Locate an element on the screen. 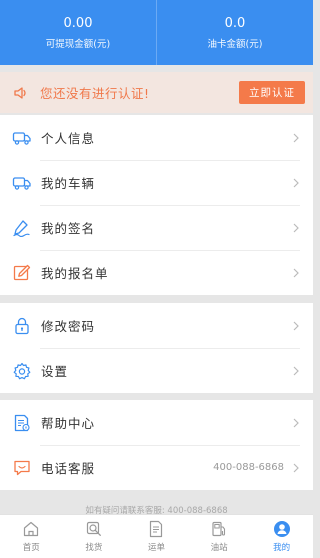 Image resolution: width=320 pixels, height=558 pixels. menu-item-phone-support: 电话客服 400-088-6868 is located at coordinates (156, 467).